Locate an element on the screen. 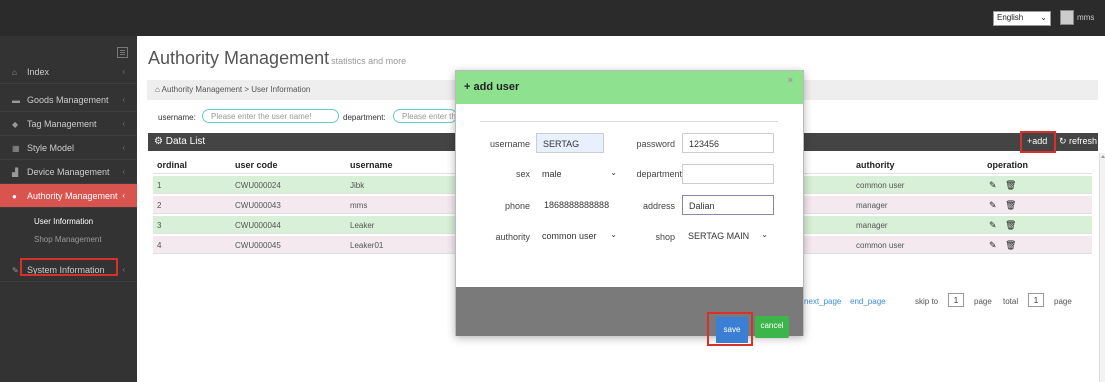  username-filter-label: username: is located at coordinates (177, 117).